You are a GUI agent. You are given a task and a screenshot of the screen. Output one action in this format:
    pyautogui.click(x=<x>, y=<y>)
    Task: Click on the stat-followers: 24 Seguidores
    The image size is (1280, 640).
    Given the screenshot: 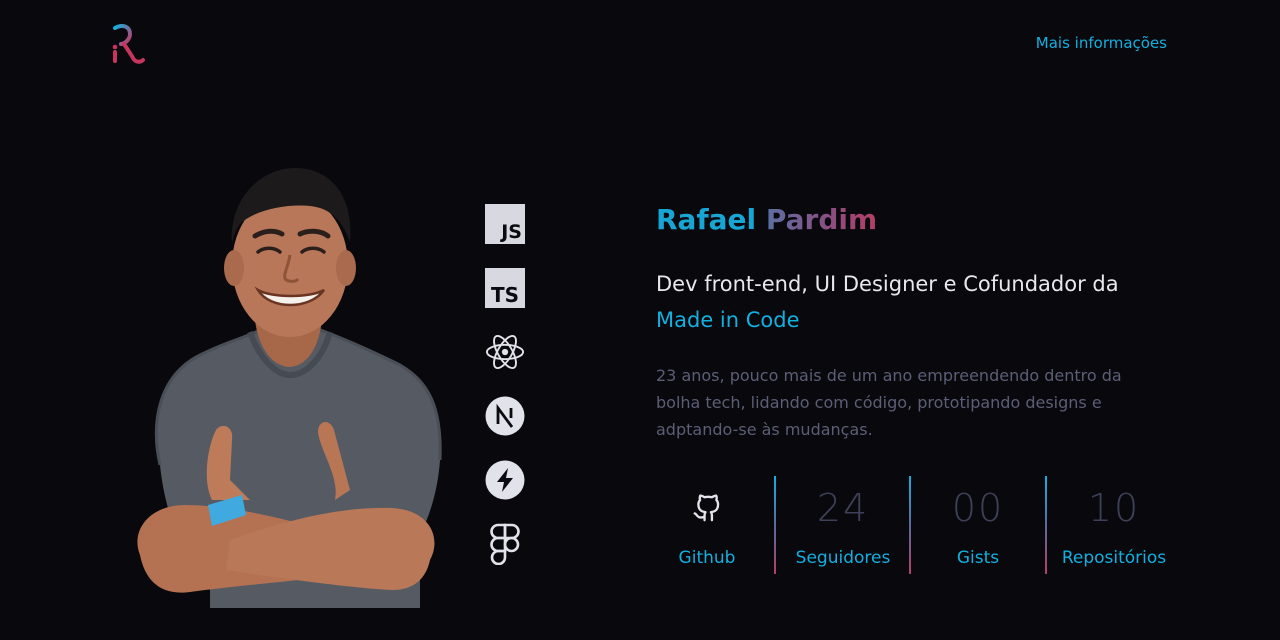 What is the action you would take?
    pyautogui.click(x=843, y=525)
    